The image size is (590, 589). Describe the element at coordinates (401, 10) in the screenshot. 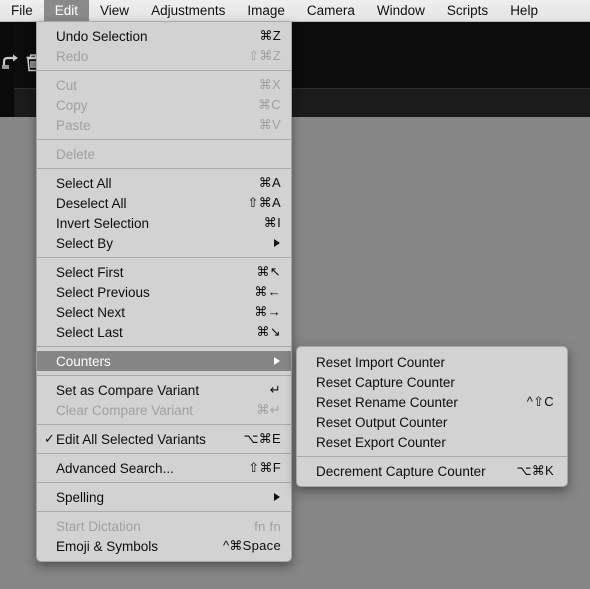

I see `menubar-item-window: Window` at that location.